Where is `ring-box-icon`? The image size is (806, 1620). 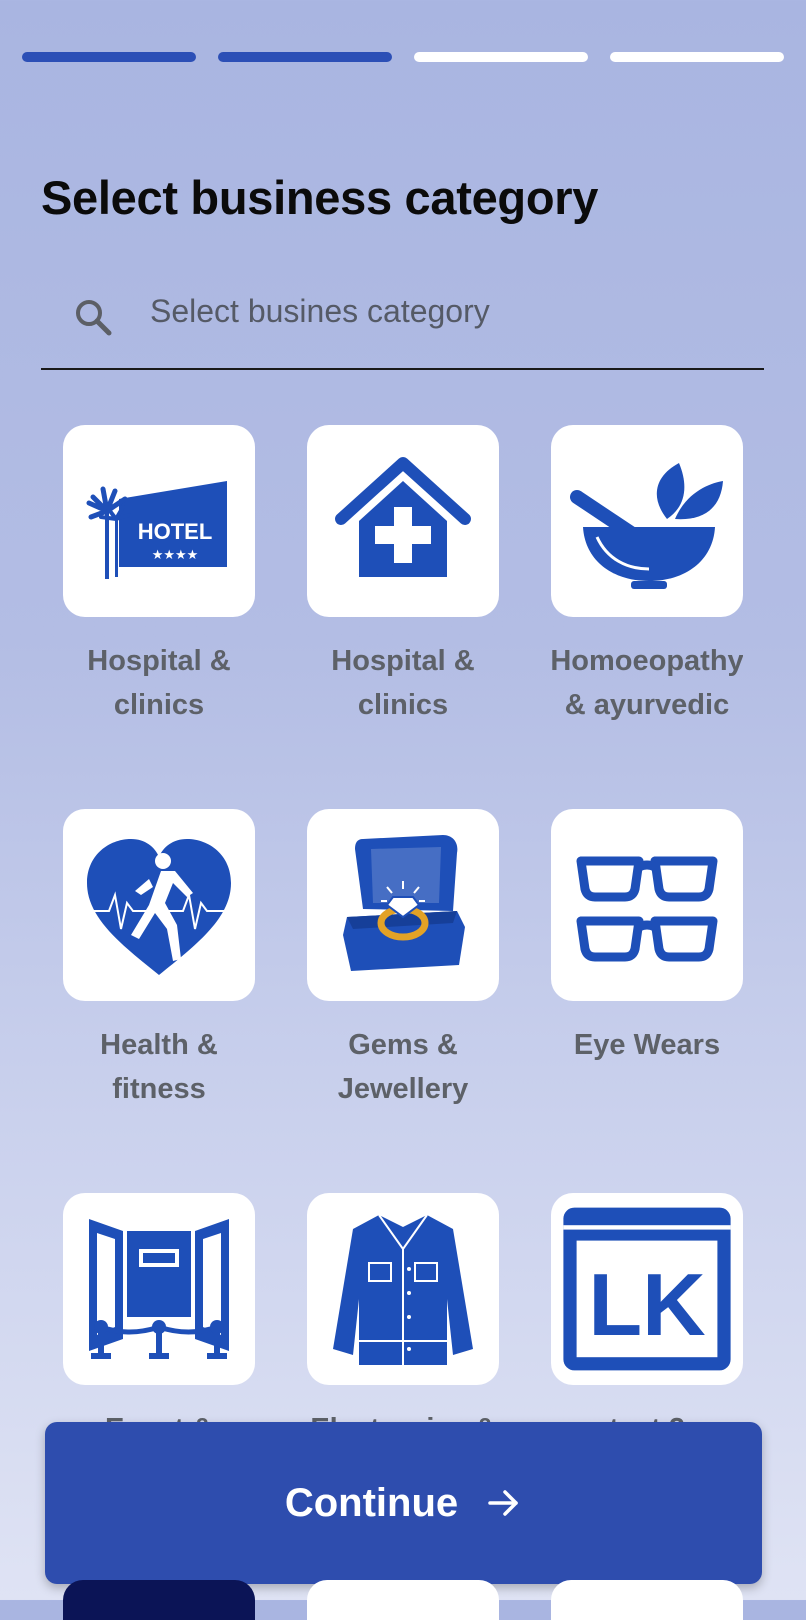 ring-box-icon is located at coordinates (404, 903).